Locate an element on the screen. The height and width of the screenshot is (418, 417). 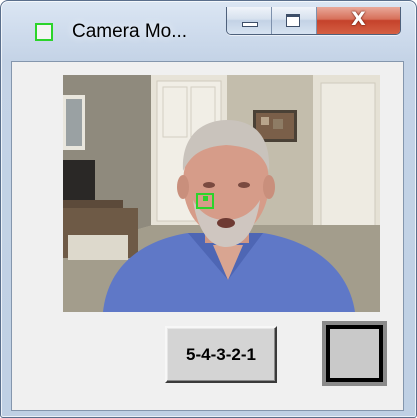
app-icon is located at coordinates (44, 32).